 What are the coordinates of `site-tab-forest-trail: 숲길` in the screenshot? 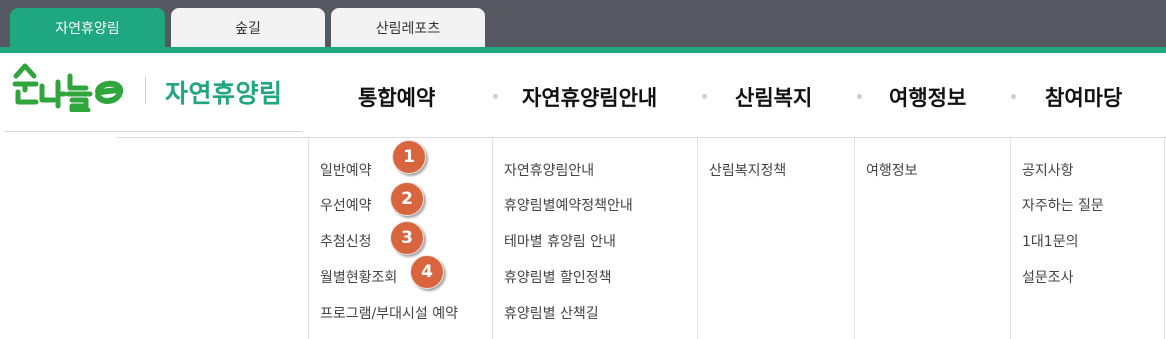 It's located at (248, 27).